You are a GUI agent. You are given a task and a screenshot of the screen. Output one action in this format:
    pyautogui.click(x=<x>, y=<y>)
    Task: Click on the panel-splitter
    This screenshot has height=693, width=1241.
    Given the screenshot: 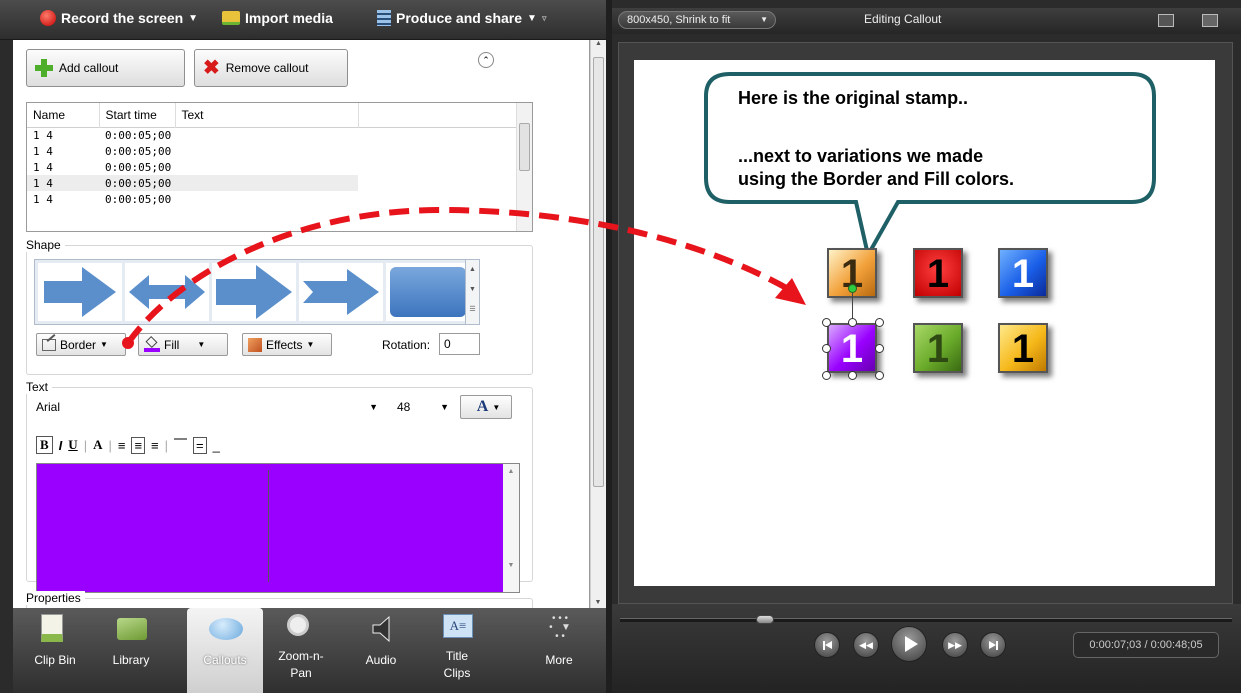 What is the action you would take?
    pyautogui.click(x=609, y=346)
    